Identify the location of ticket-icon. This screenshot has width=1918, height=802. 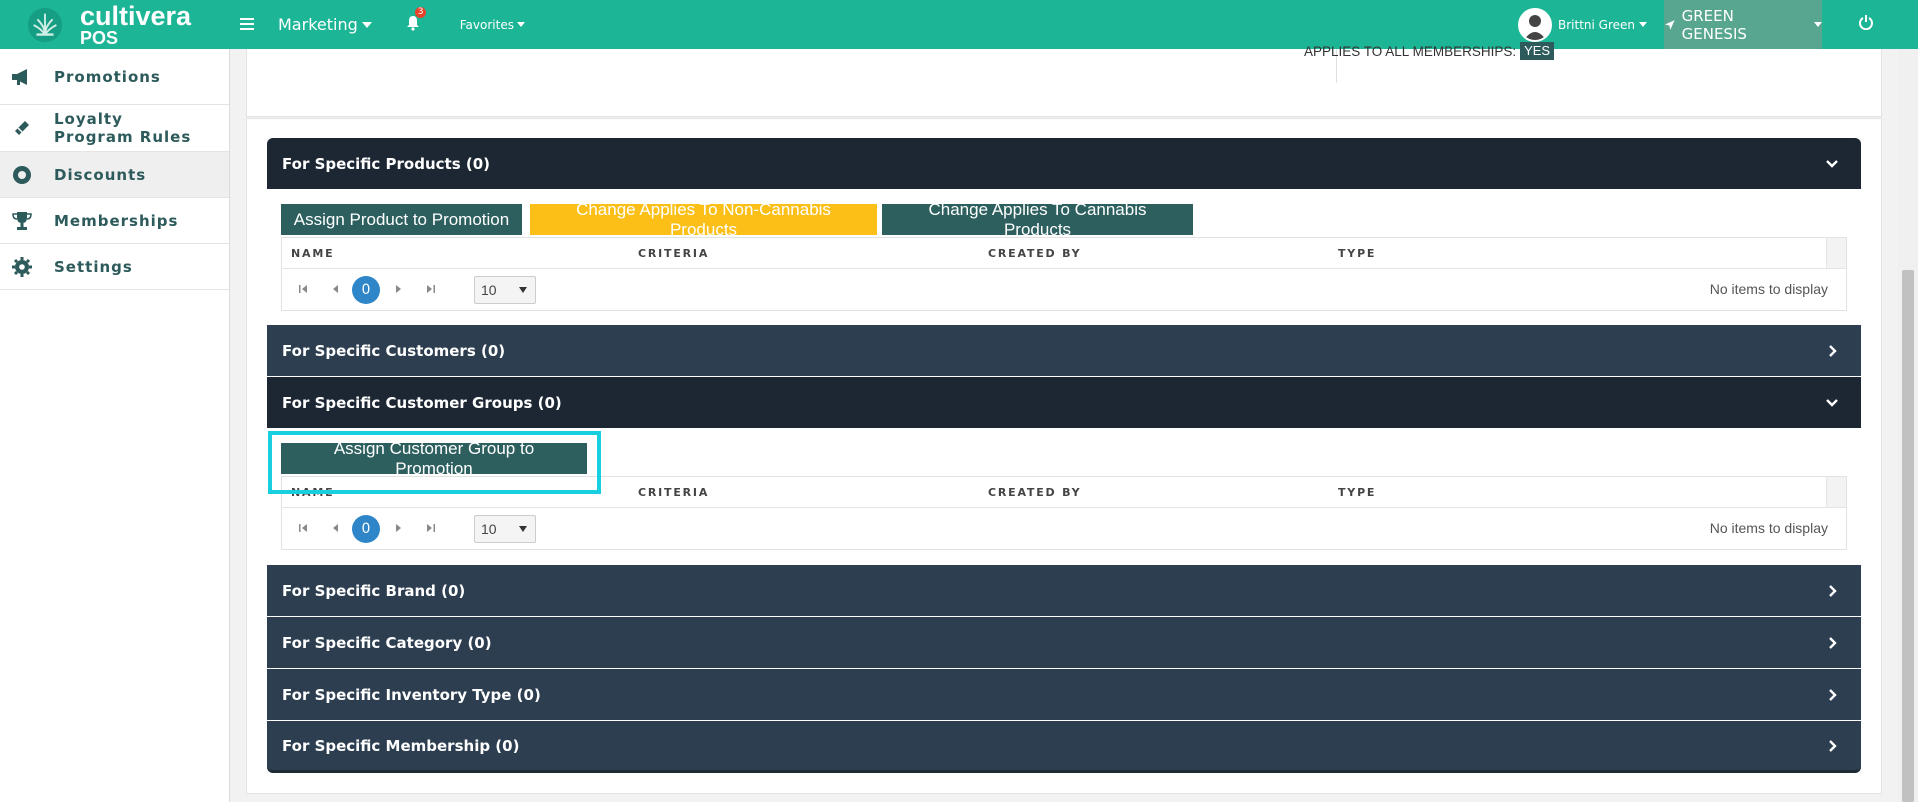
(22, 128).